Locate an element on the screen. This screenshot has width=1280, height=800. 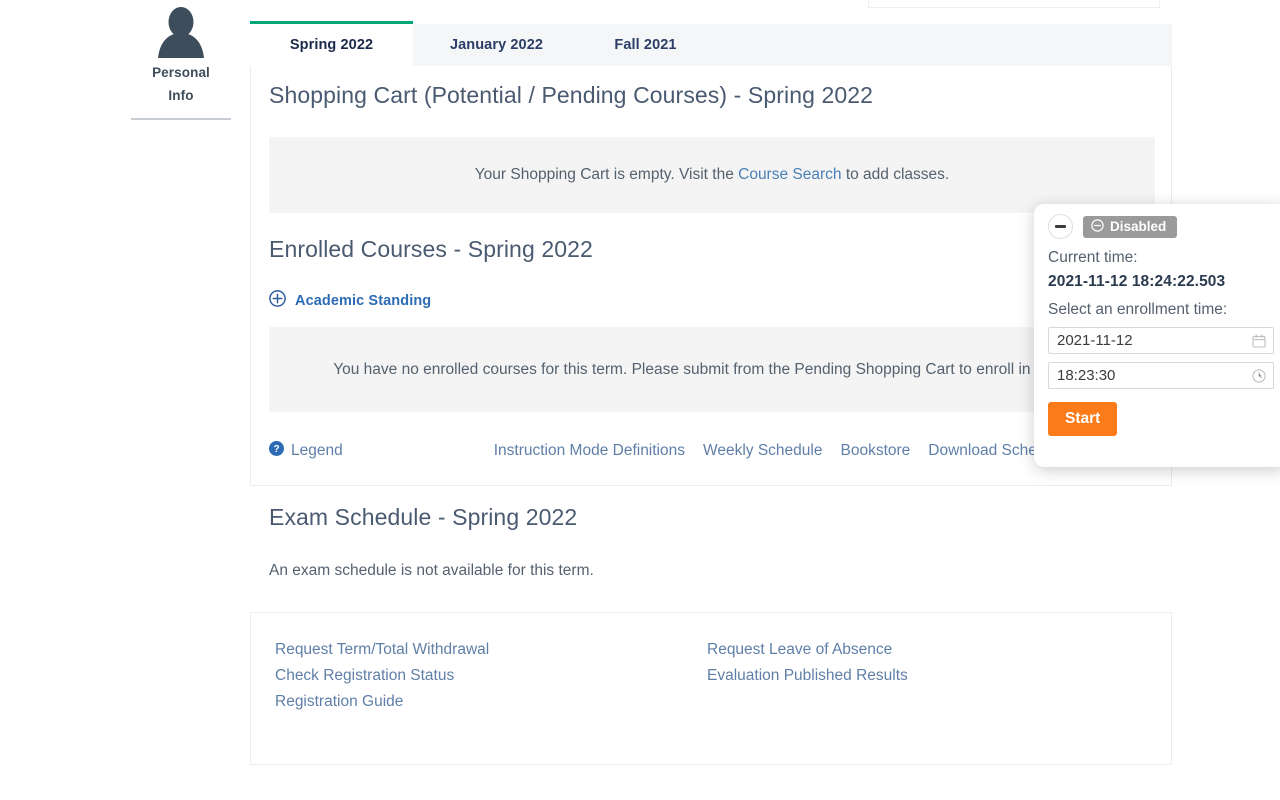
minimize-icon is located at coordinates (1060, 226).